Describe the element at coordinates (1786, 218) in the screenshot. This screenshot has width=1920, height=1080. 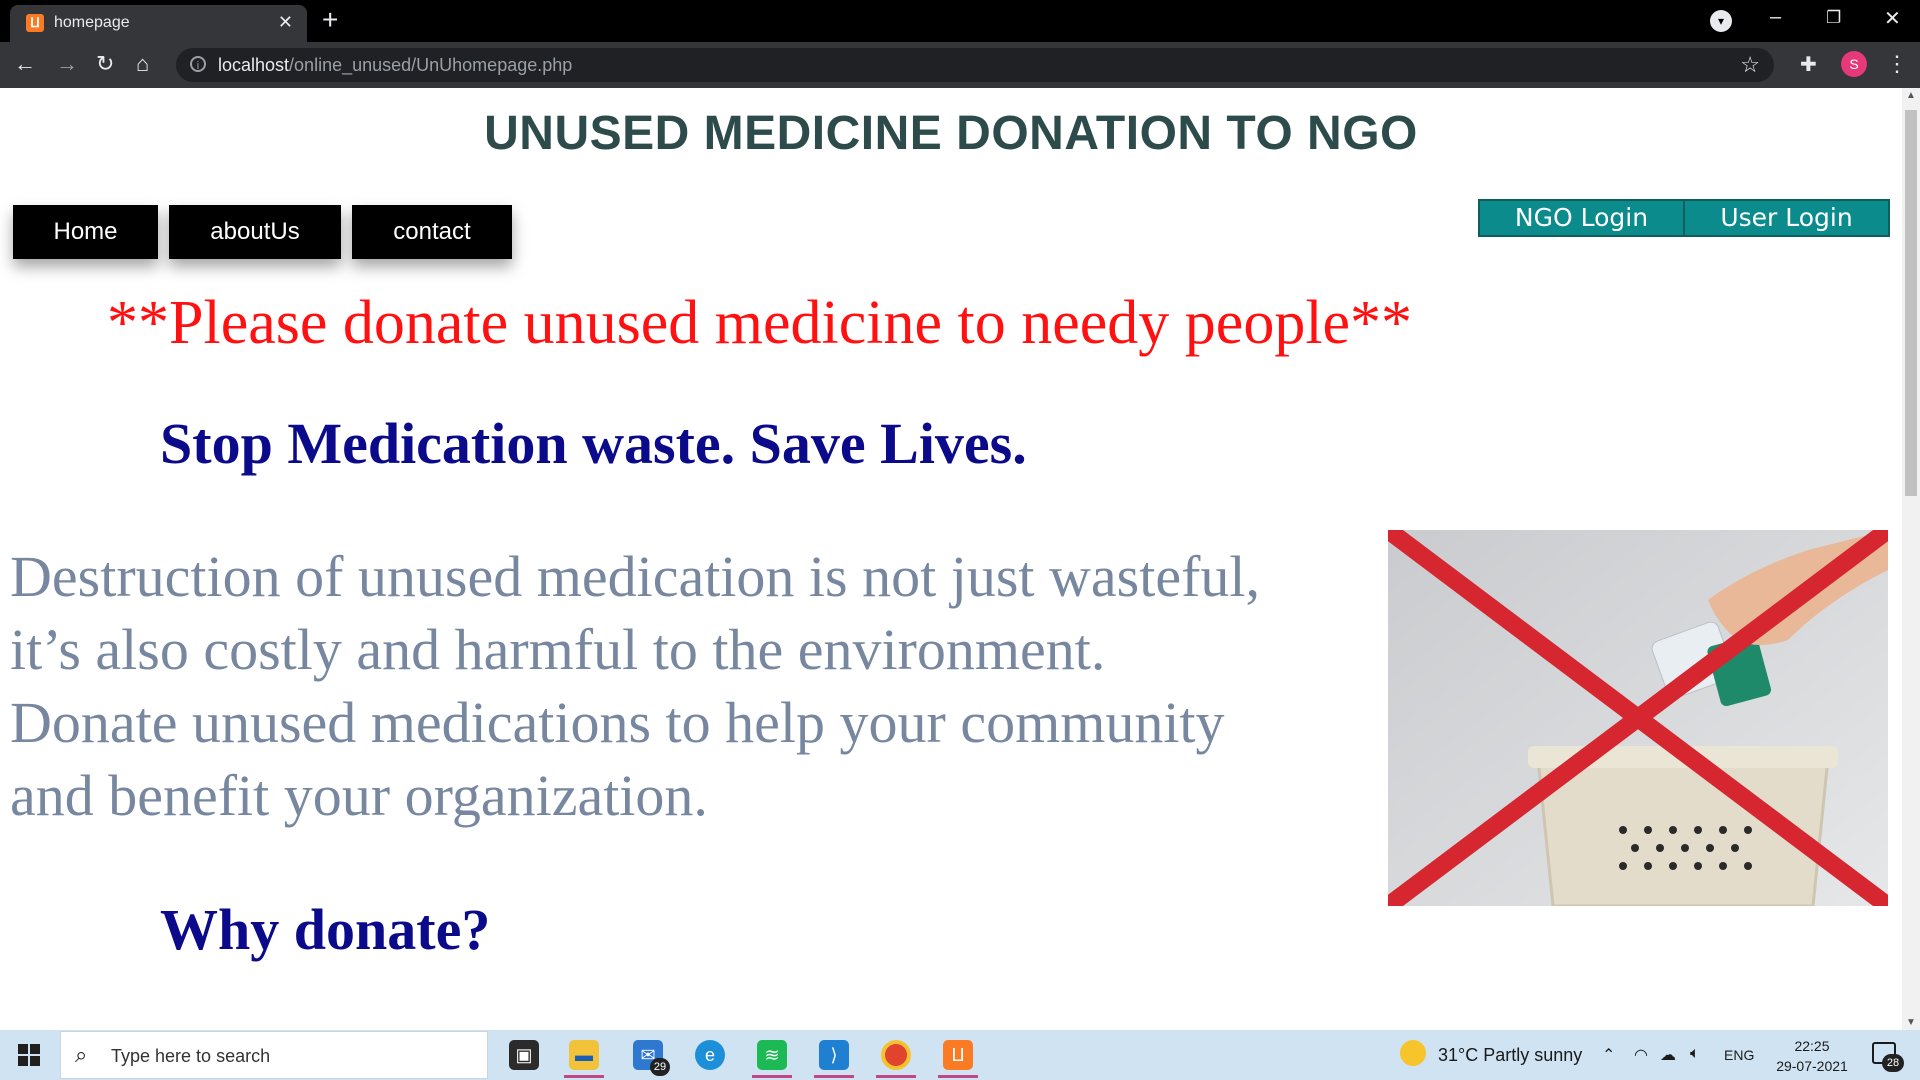
I see `user-login-button: User Login` at that location.